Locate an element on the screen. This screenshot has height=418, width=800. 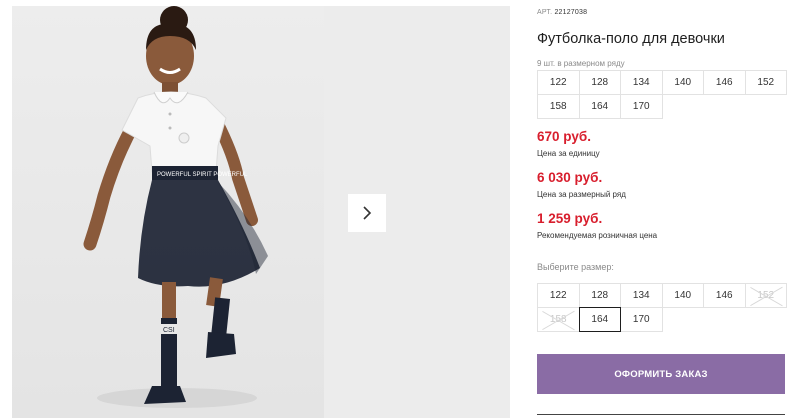
series-price-label: Цена за размерный ряд is located at coordinates (581, 194).